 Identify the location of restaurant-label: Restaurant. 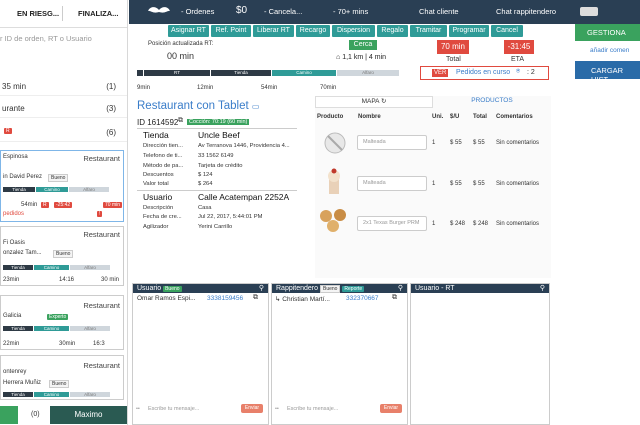
(101, 365).